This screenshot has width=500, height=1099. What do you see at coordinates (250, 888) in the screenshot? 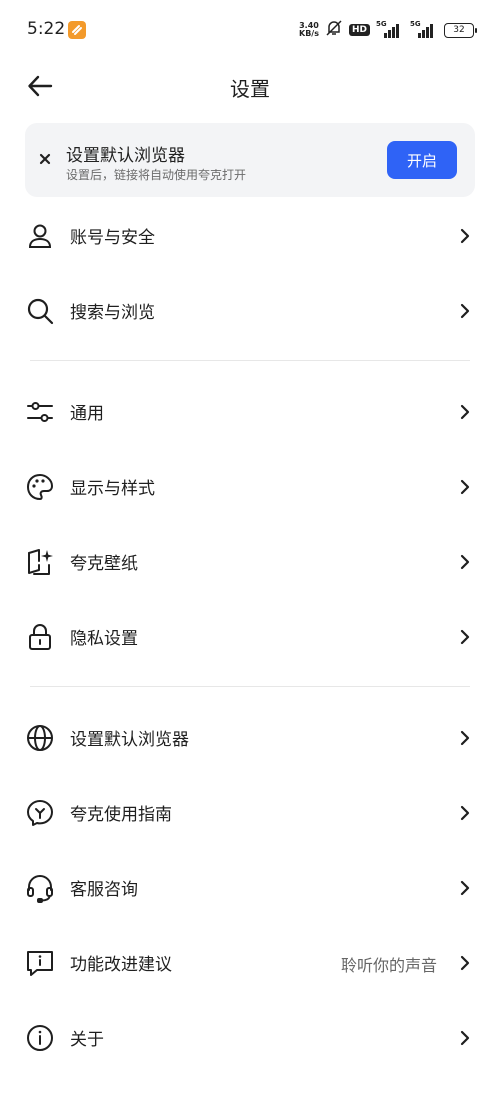
I see `settings-item-customer-service: 客服咨询` at bounding box center [250, 888].